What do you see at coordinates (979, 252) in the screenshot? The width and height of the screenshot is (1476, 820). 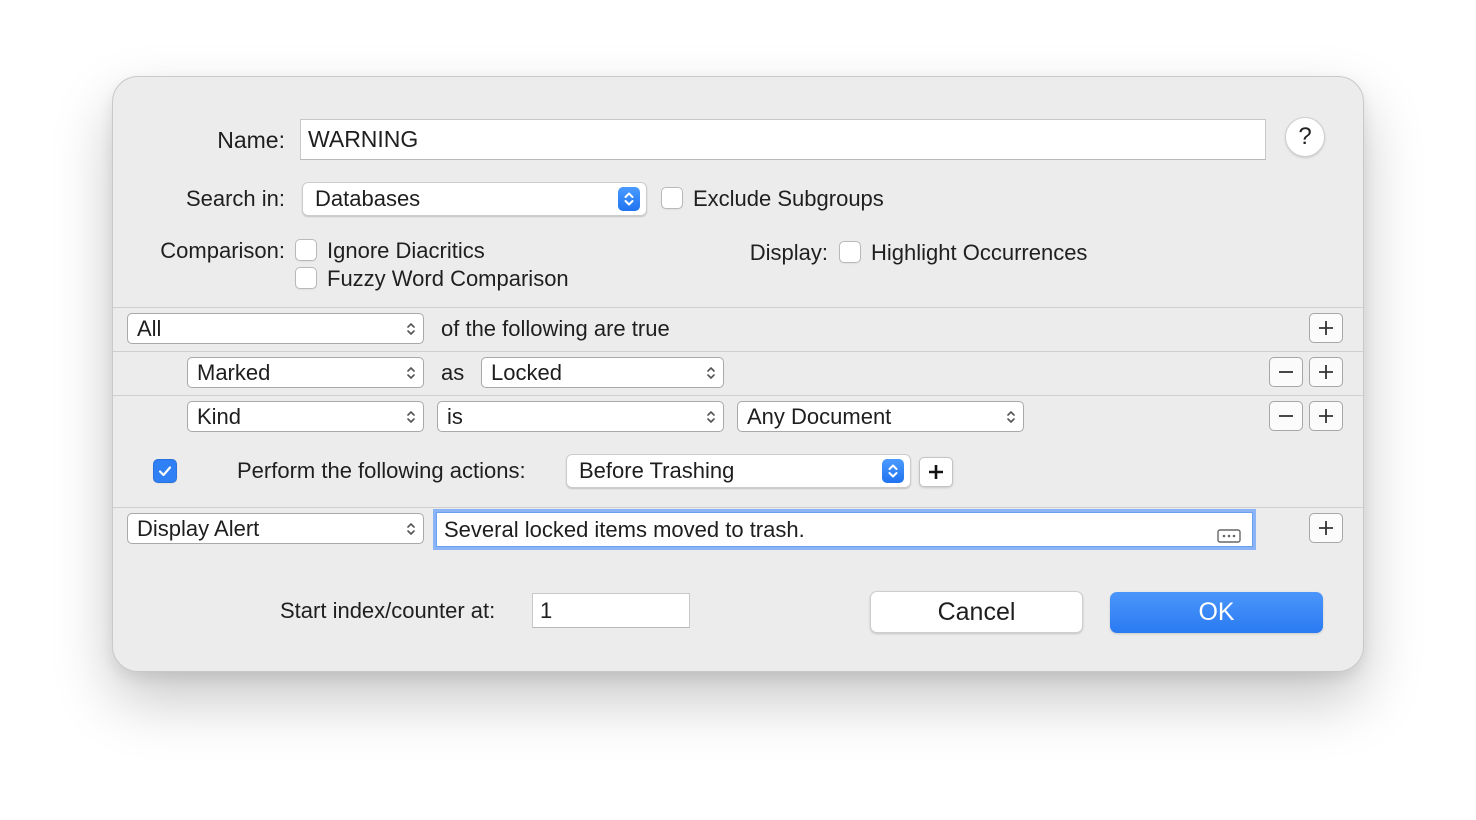 I see `highlight-occurrences-label: Highlight Occurrences` at bounding box center [979, 252].